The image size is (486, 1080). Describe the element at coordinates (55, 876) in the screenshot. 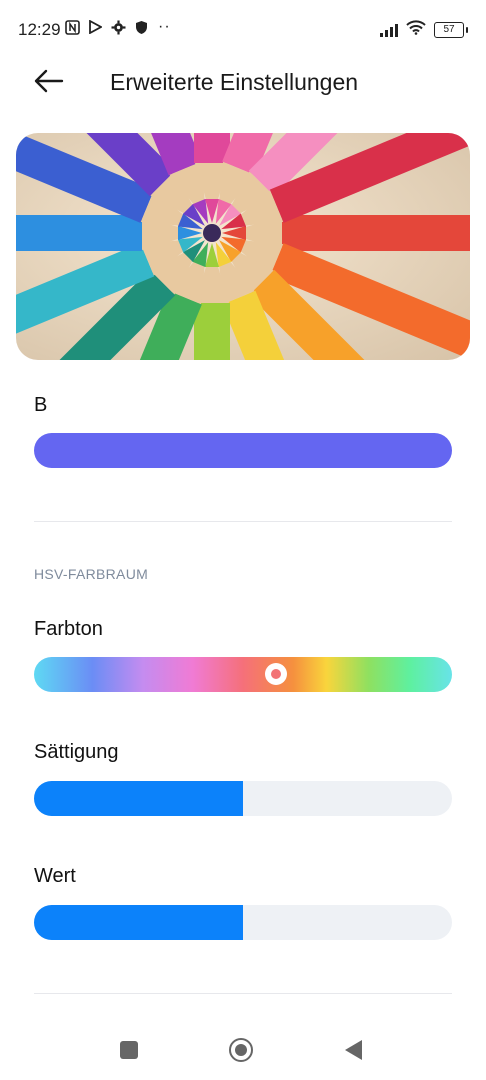

I see `value-label: Wert` at that location.